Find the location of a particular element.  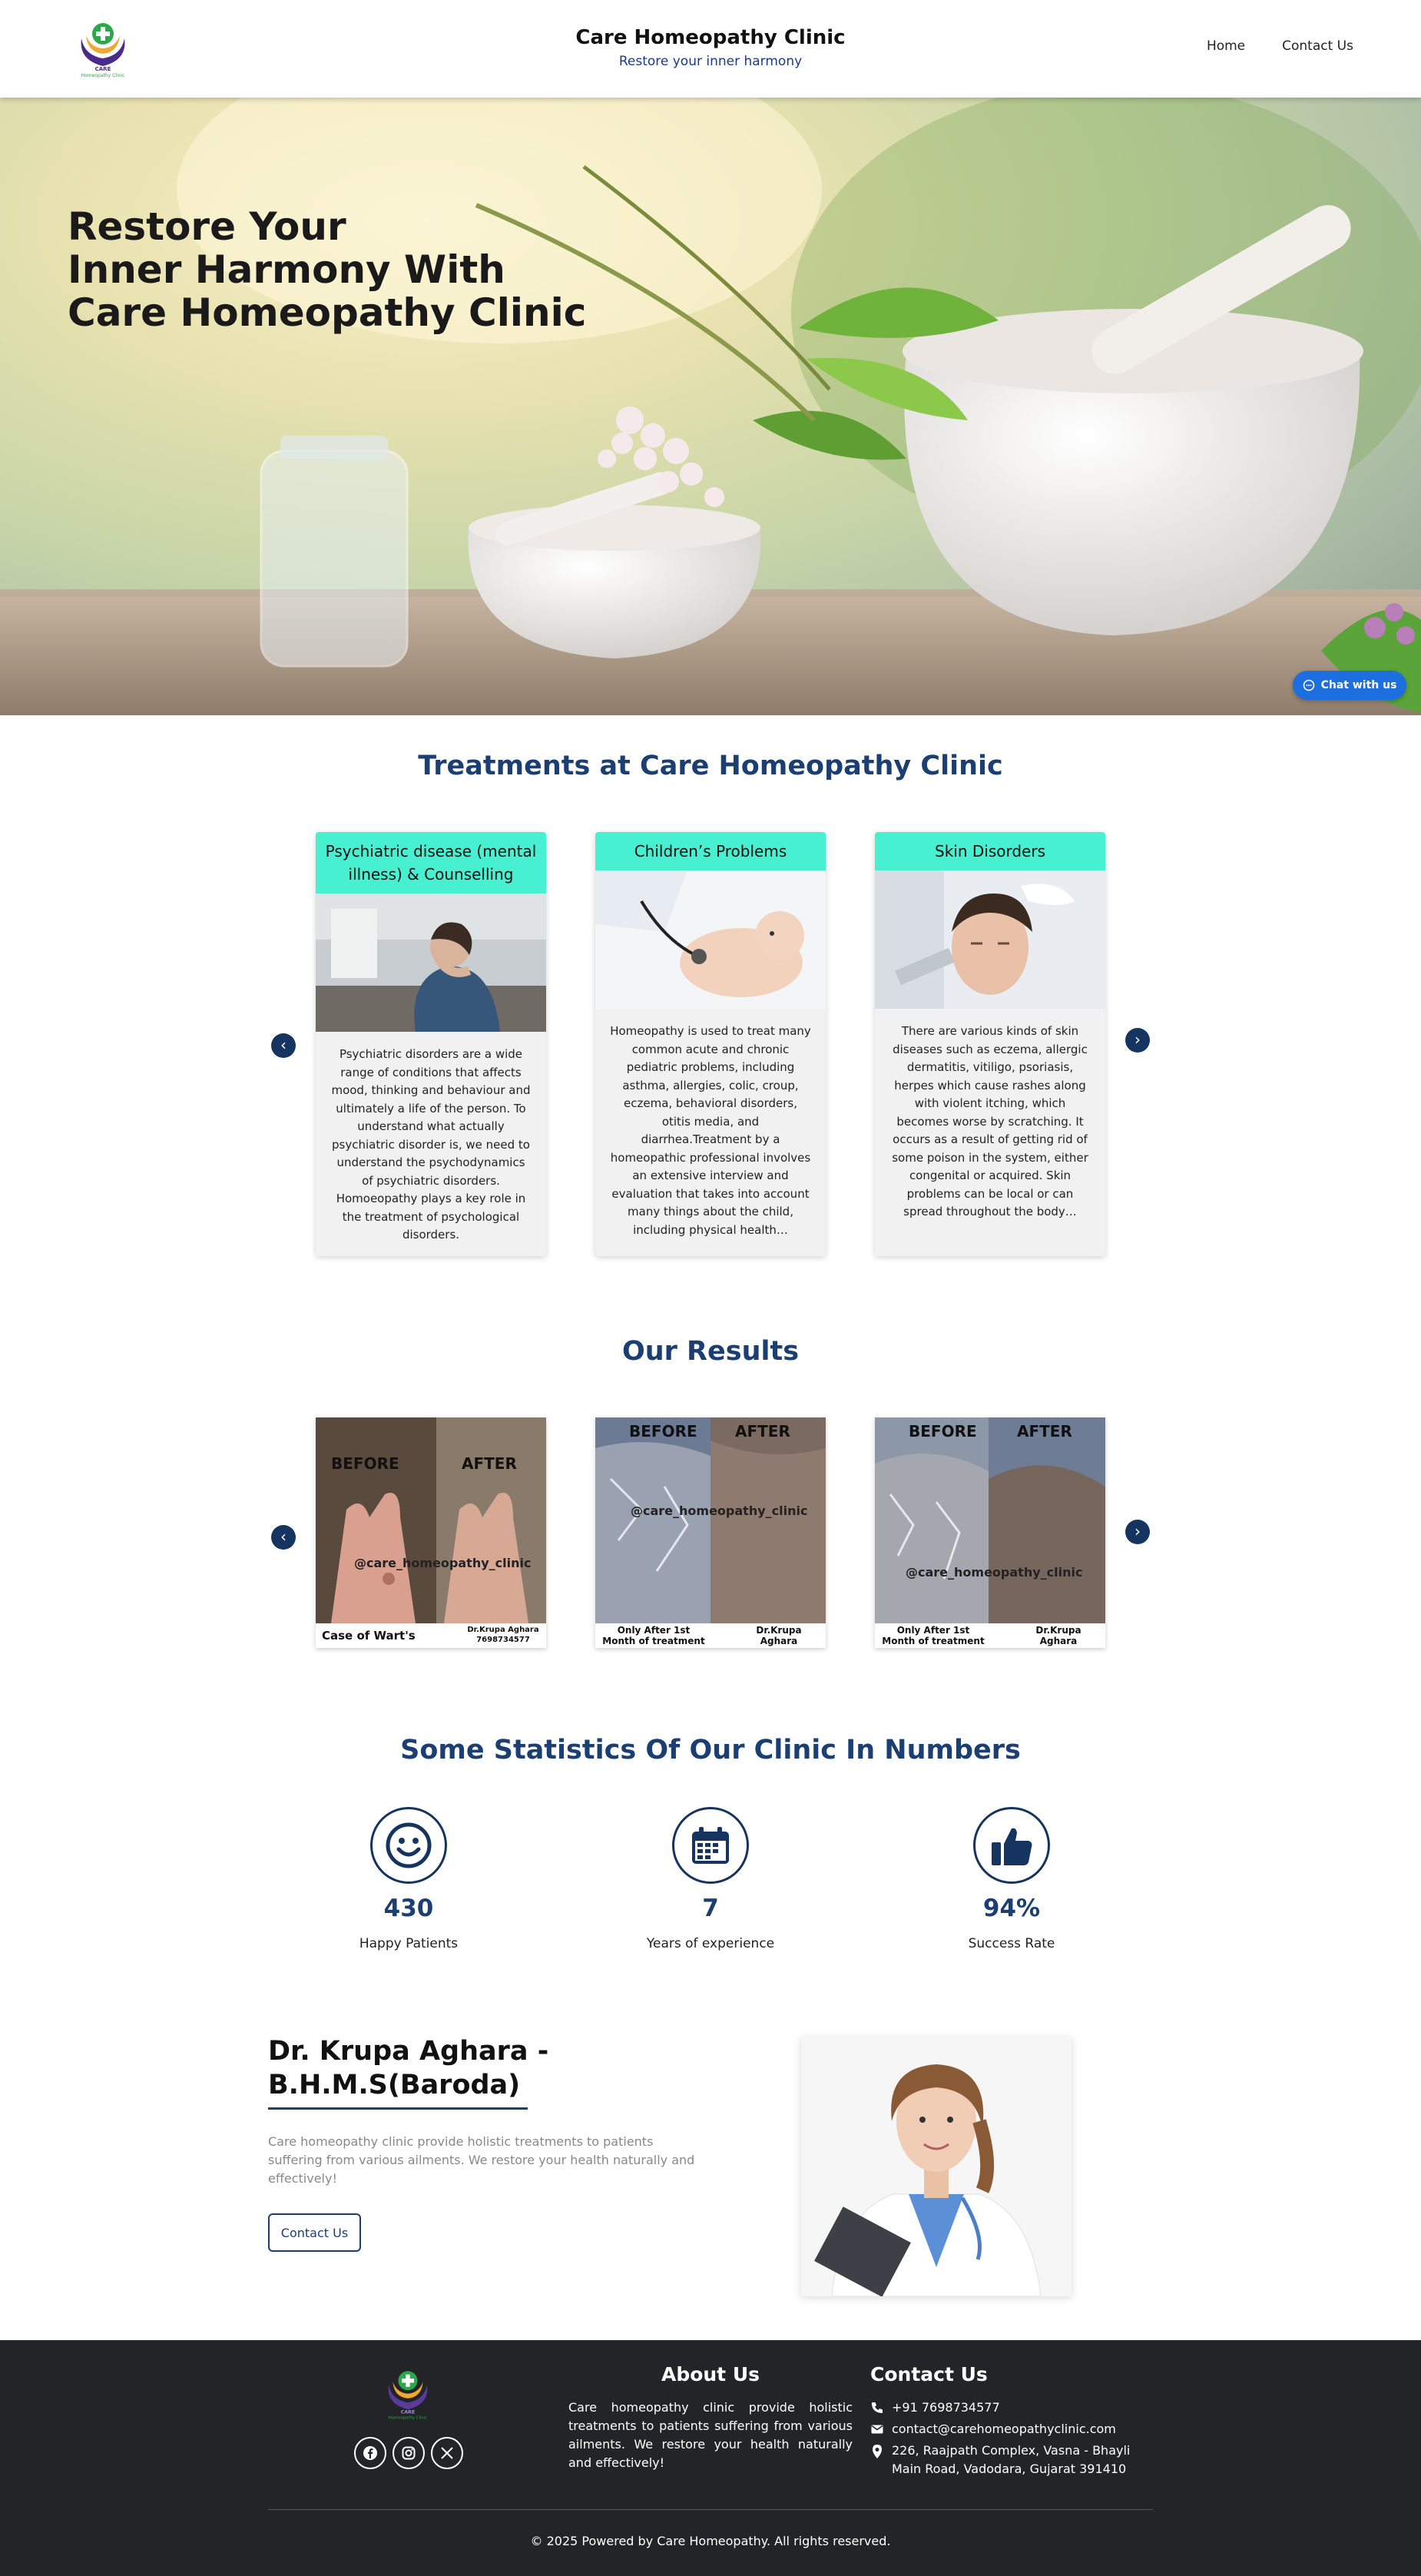

hero-title-line: Restore Your is located at coordinates (207, 226).